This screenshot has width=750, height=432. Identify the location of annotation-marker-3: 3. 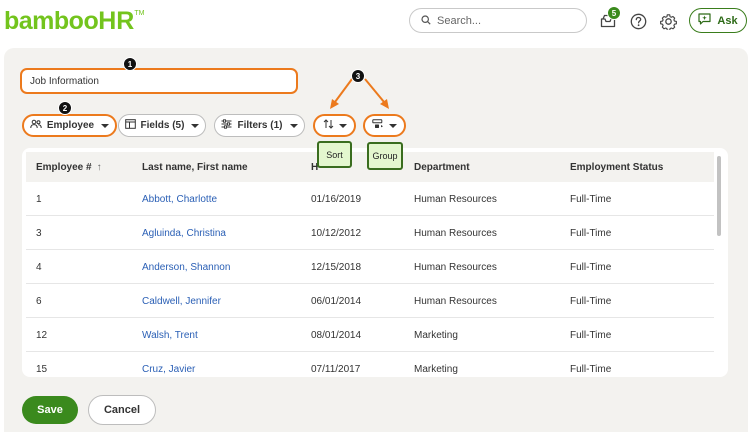
(358, 76).